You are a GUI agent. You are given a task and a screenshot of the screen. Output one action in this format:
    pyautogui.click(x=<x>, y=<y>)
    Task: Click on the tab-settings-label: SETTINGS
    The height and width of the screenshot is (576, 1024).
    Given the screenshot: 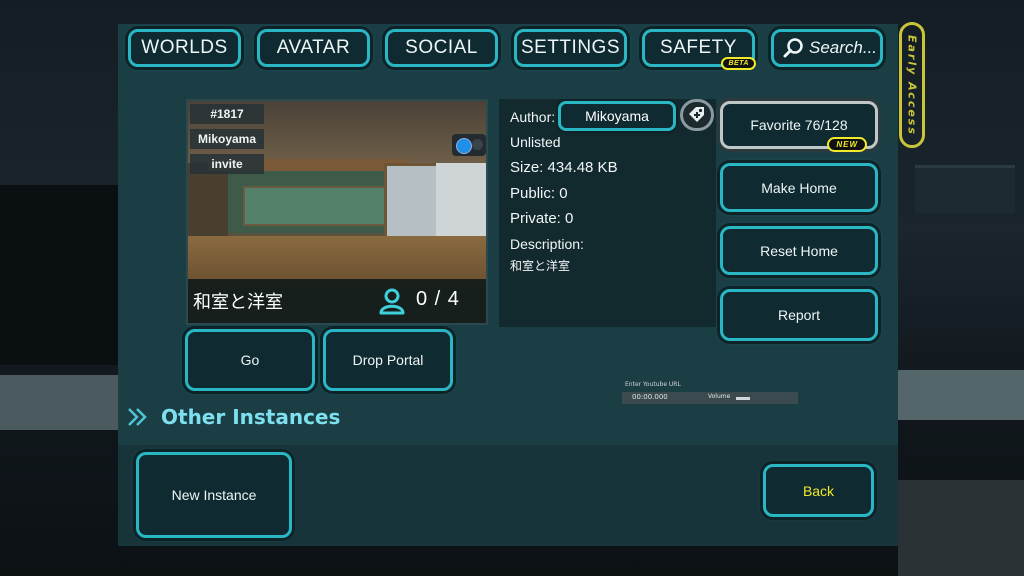 What is the action you would take?
    pyautogui.click(x=570, y=47)
    